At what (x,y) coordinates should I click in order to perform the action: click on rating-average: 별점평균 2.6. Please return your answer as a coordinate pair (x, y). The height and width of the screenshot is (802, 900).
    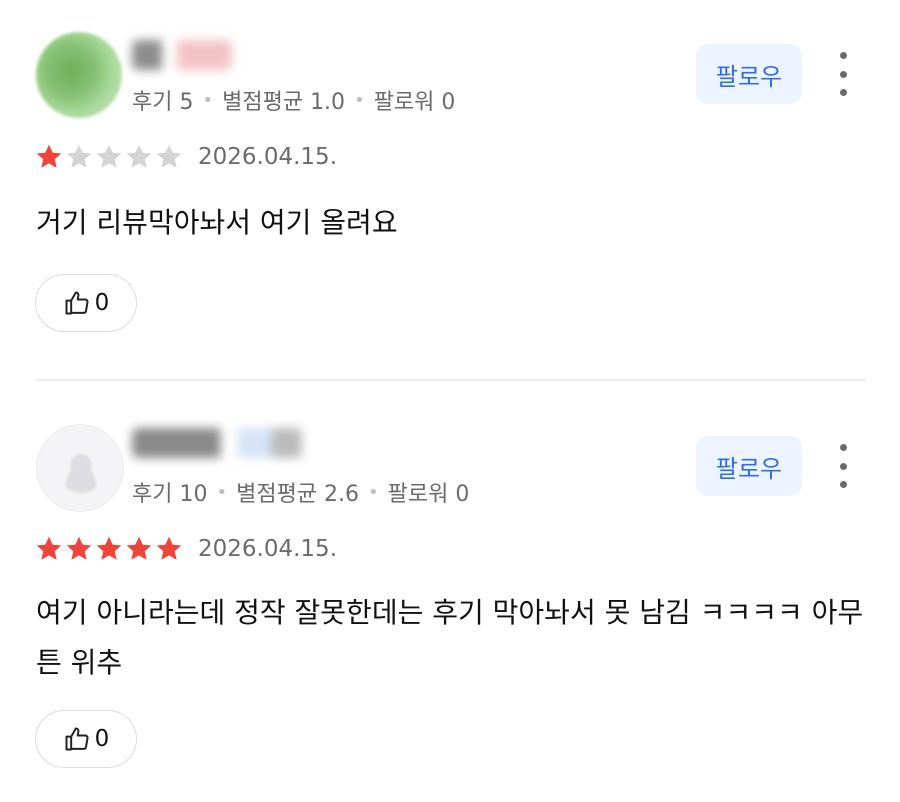
    Looking at the image, I should click on (298, 494).